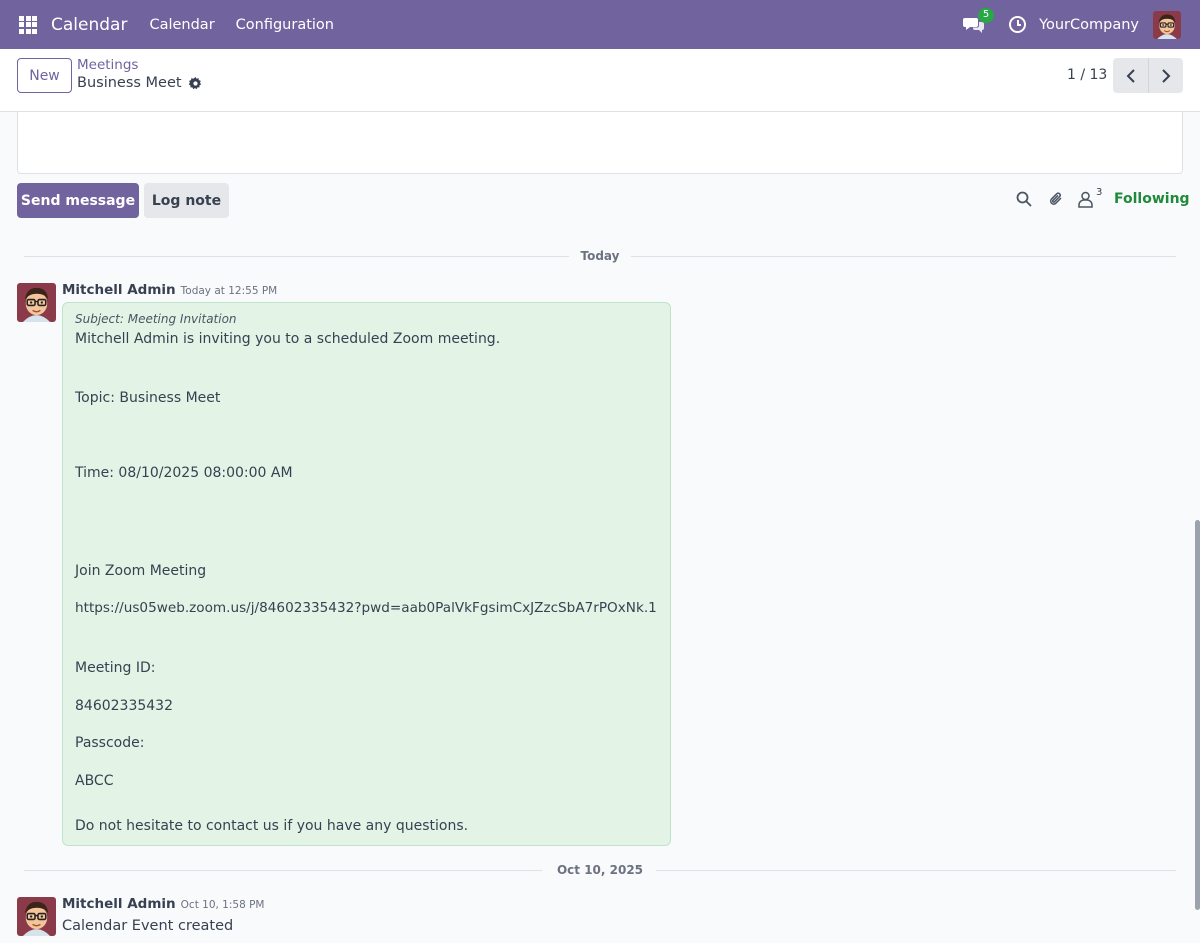 Image resolution: width=1200 pixels, height=943 pixels. What do you see at coordinates (1024, 199) in the screenshot?
I see `search-icon` at bounding box center [1024, 199].